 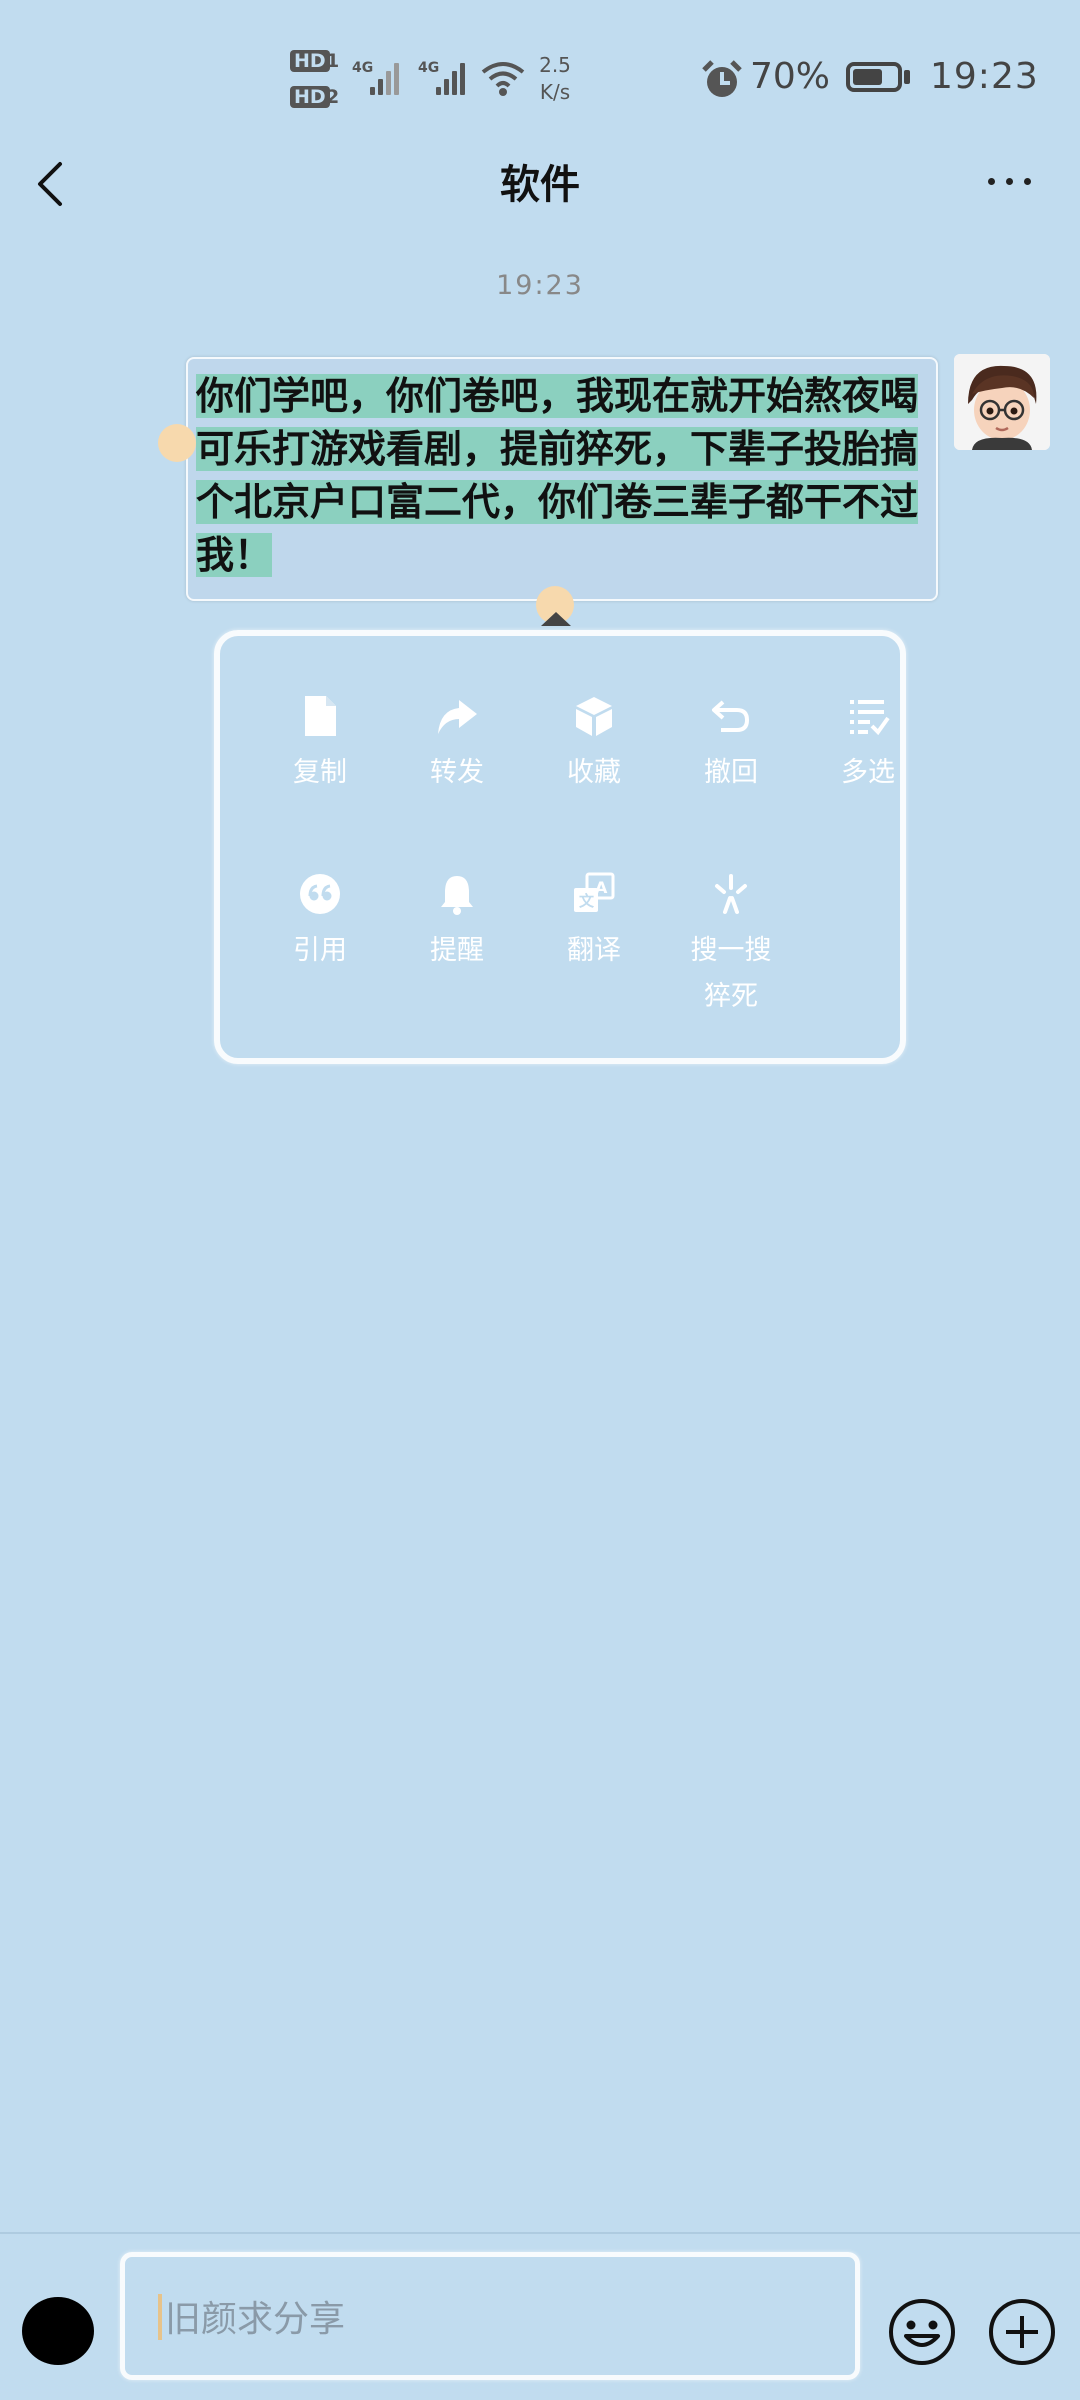 I want to click on menu-item-label: 翻译, so click(x=594, y=950).